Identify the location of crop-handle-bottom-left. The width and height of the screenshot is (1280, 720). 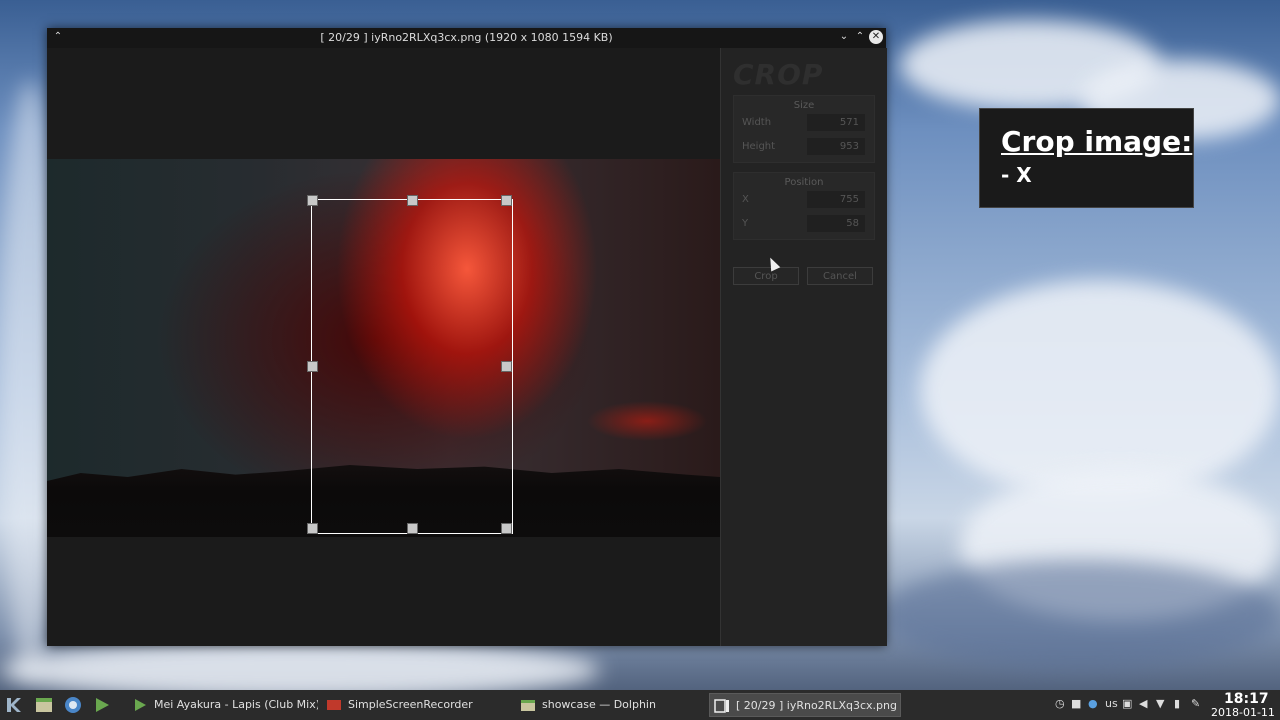
(312, 528).